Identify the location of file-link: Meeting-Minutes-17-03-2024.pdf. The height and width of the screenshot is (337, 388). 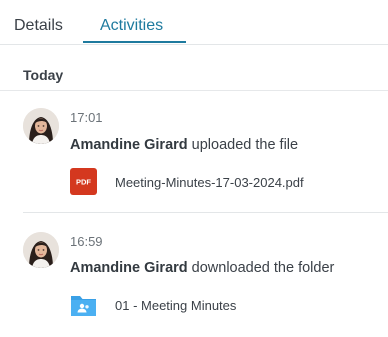
(209, 182).